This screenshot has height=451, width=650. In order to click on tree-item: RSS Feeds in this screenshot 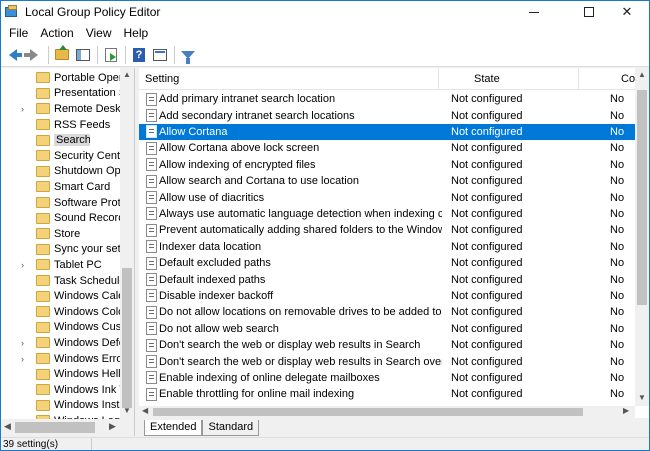, I will do `click(61, 125)`.